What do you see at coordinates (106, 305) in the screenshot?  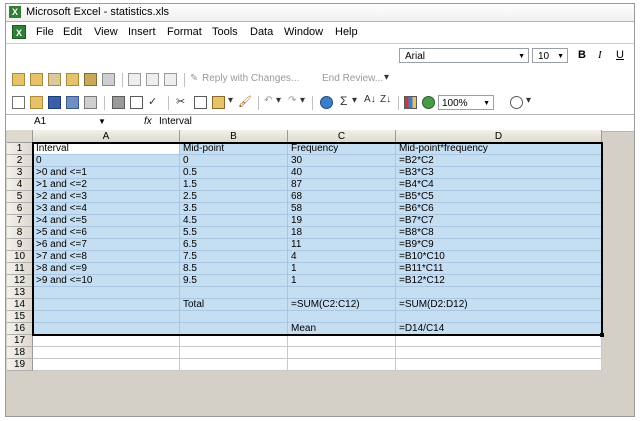 I see `cell-a14` at bounding box center [106, 305].